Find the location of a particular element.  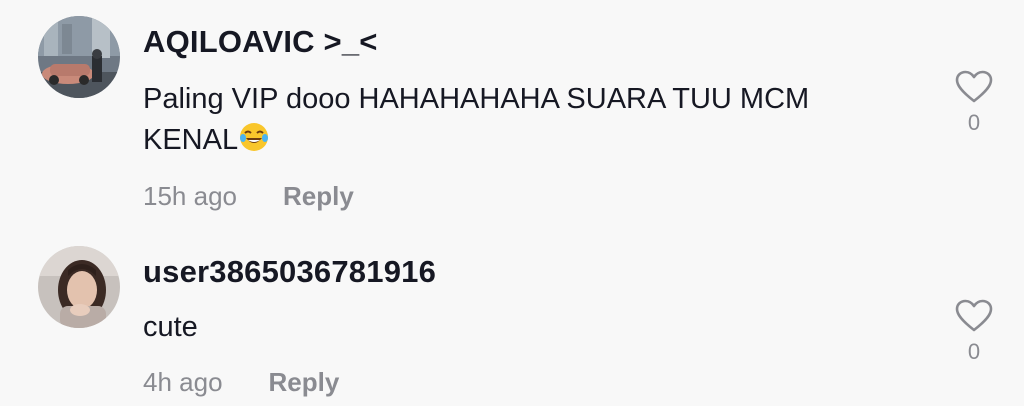

face-with-tears-of-joy-icon is located at coordinates (254, 143).